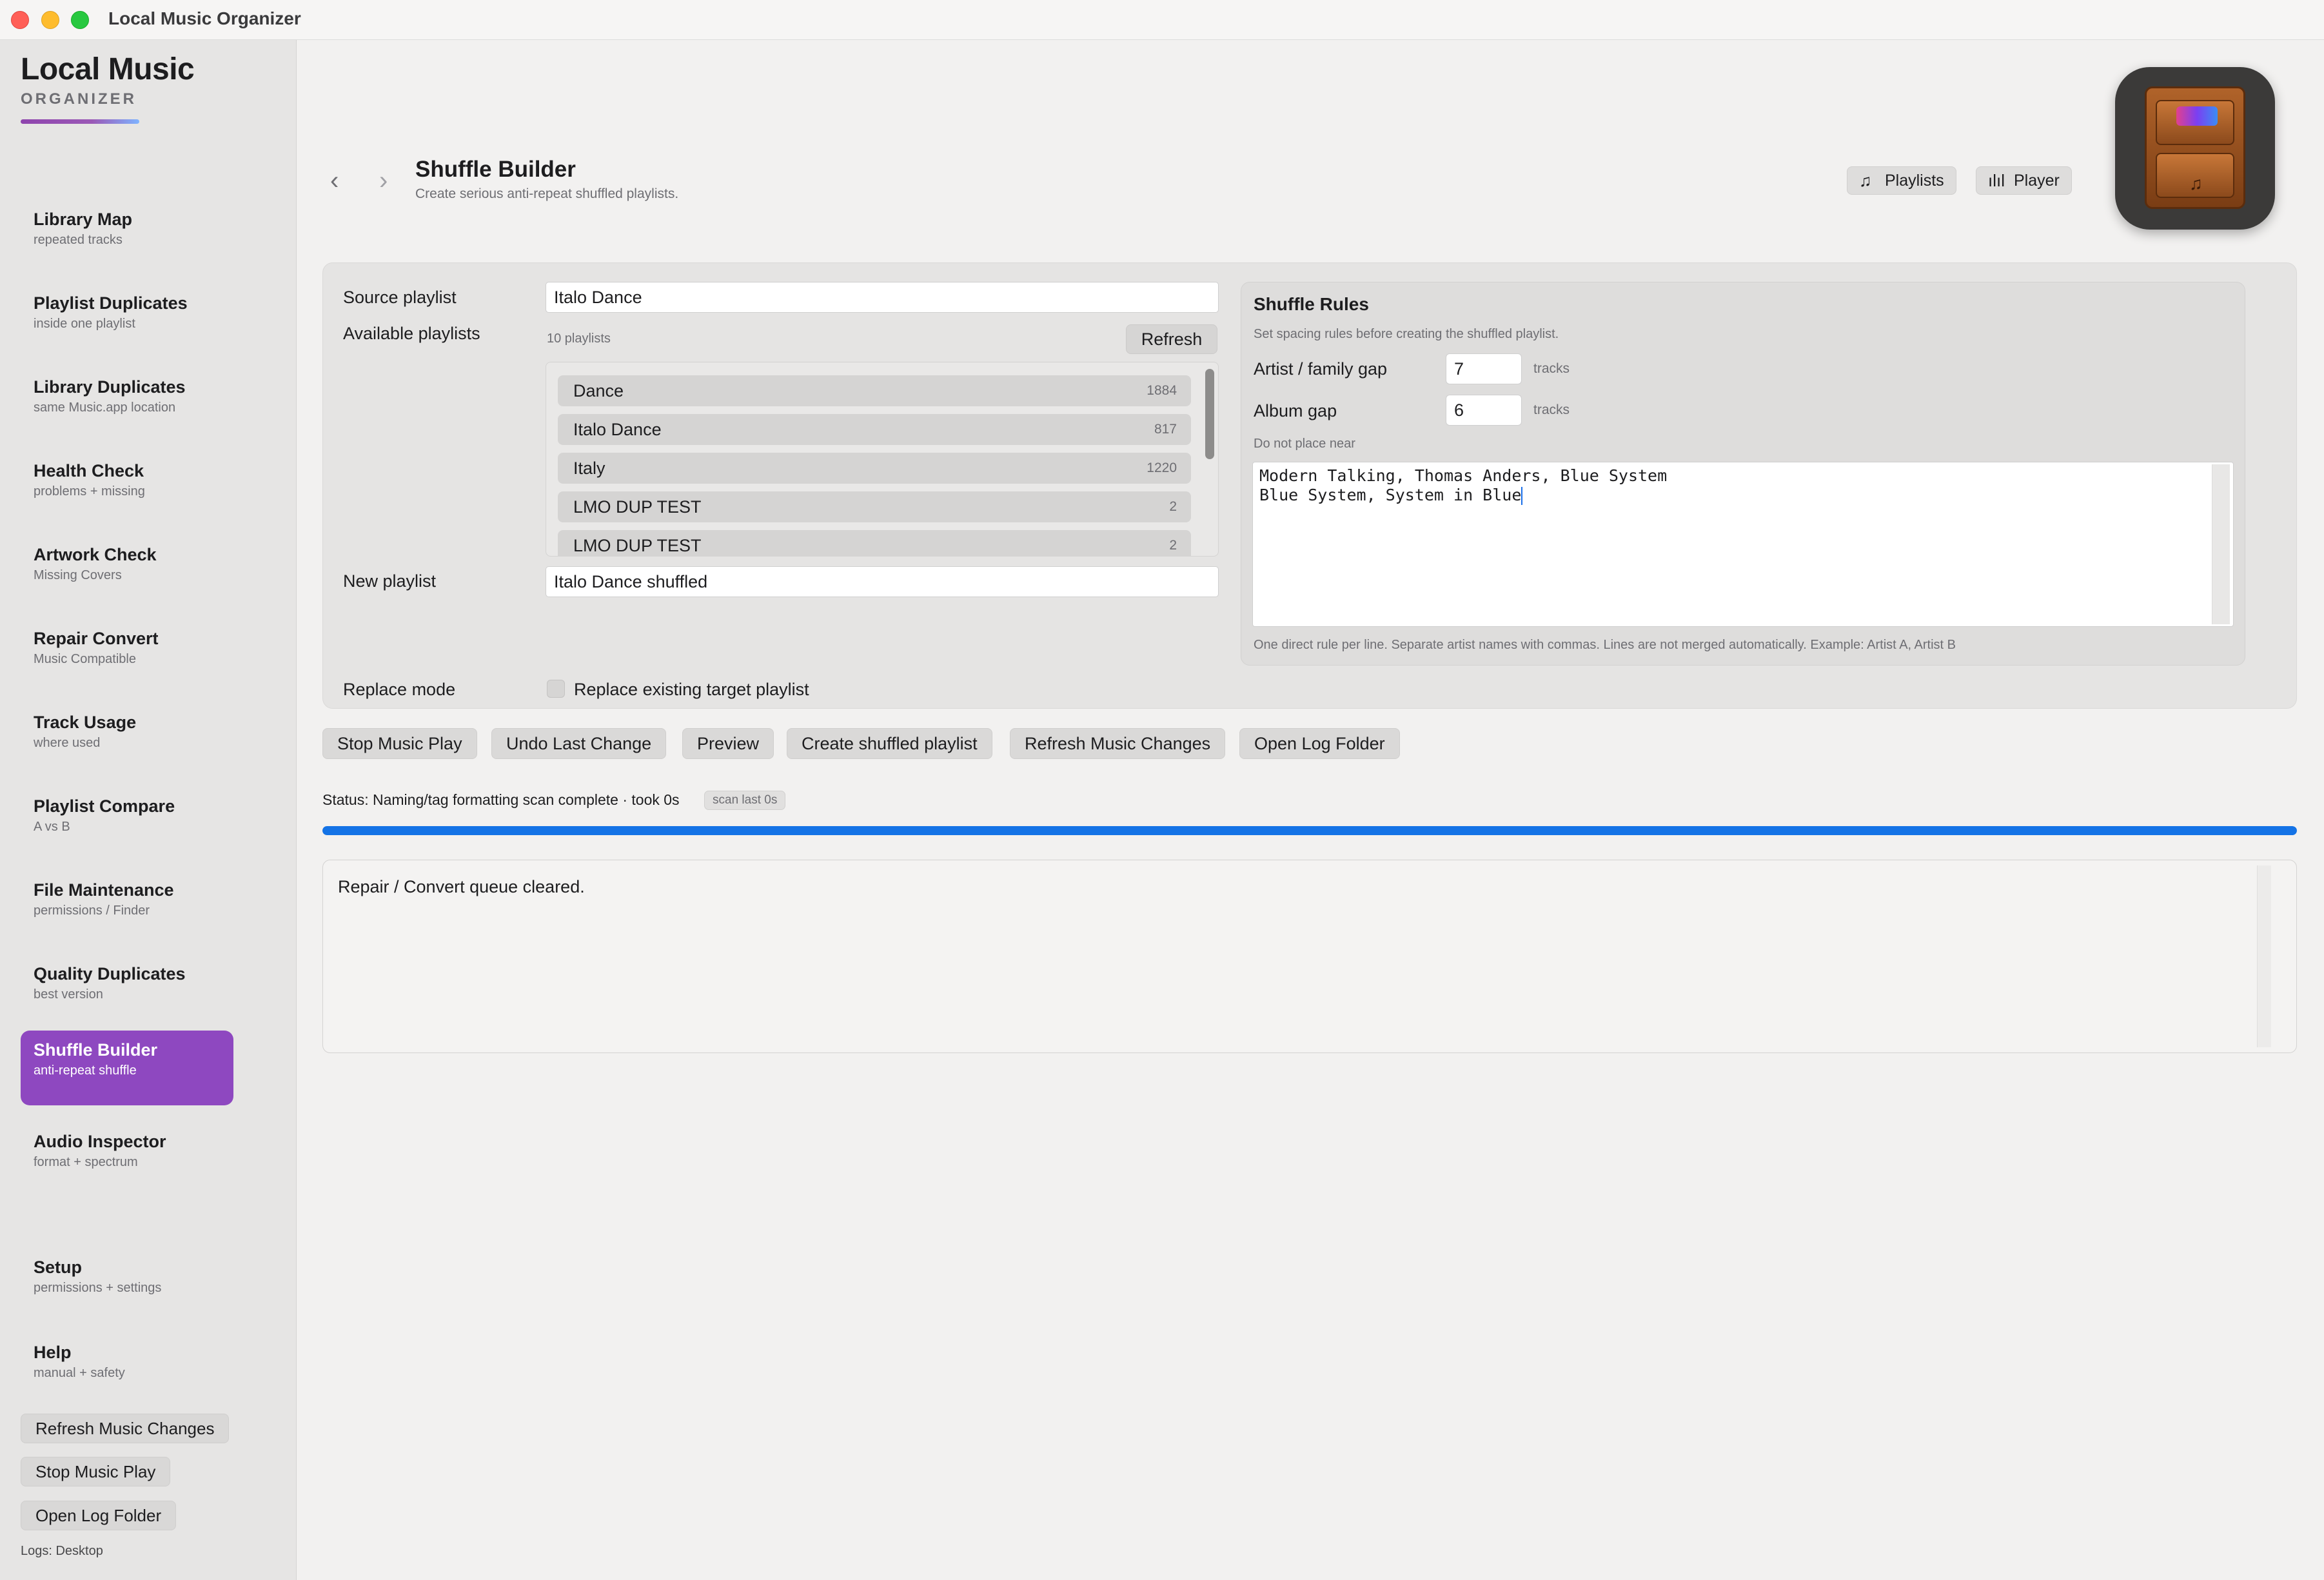 The image size is (2324, 1580). What do you see at coordinates (83, 219) in the screenshot?
I see `sidebar-item-label: Library Map` at bounding box center [83, 219].